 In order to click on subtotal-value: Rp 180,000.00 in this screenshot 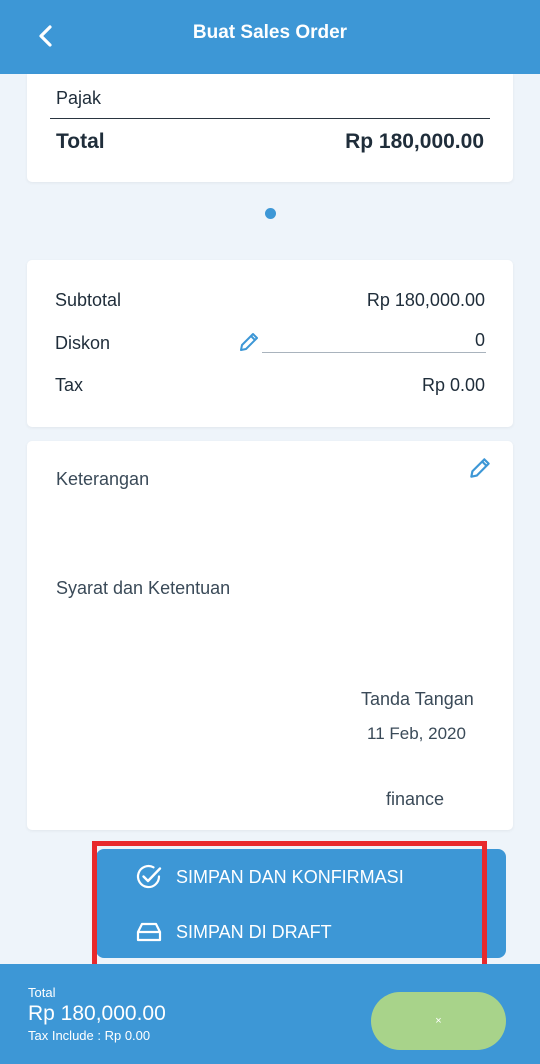, I will do `click(425, 300)`.